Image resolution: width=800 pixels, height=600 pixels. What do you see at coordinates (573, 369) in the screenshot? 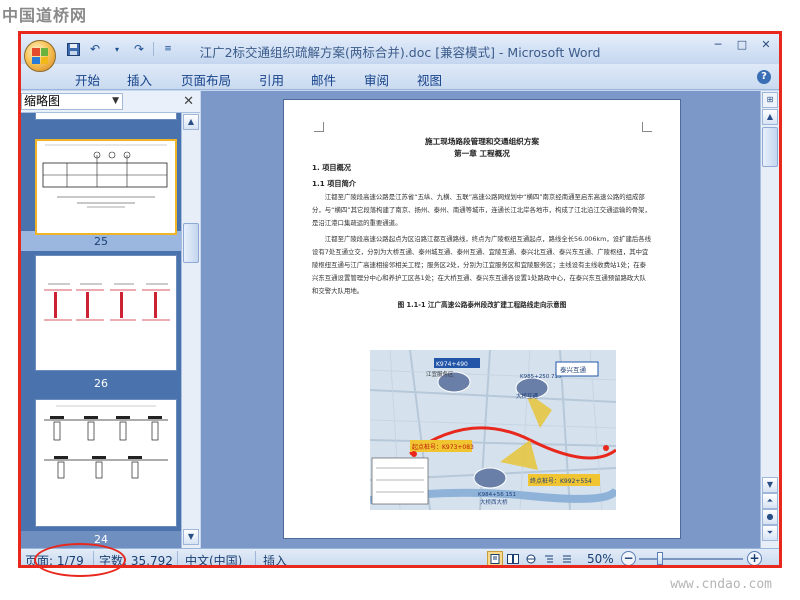
I see `map-label: 泰兴互通` at bounding box center [573, 369].